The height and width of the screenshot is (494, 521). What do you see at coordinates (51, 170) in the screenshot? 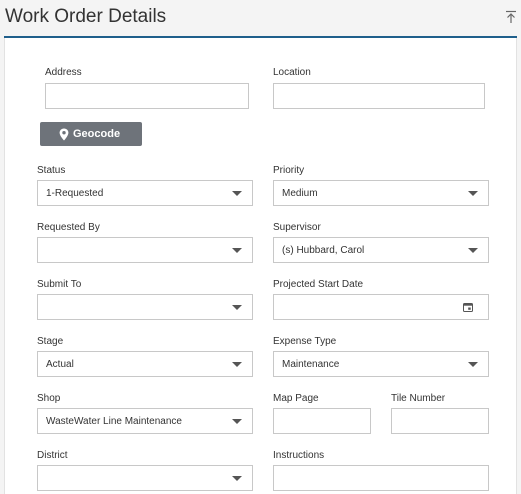
I see `status-label: Status` at bounding box center [51, 170].